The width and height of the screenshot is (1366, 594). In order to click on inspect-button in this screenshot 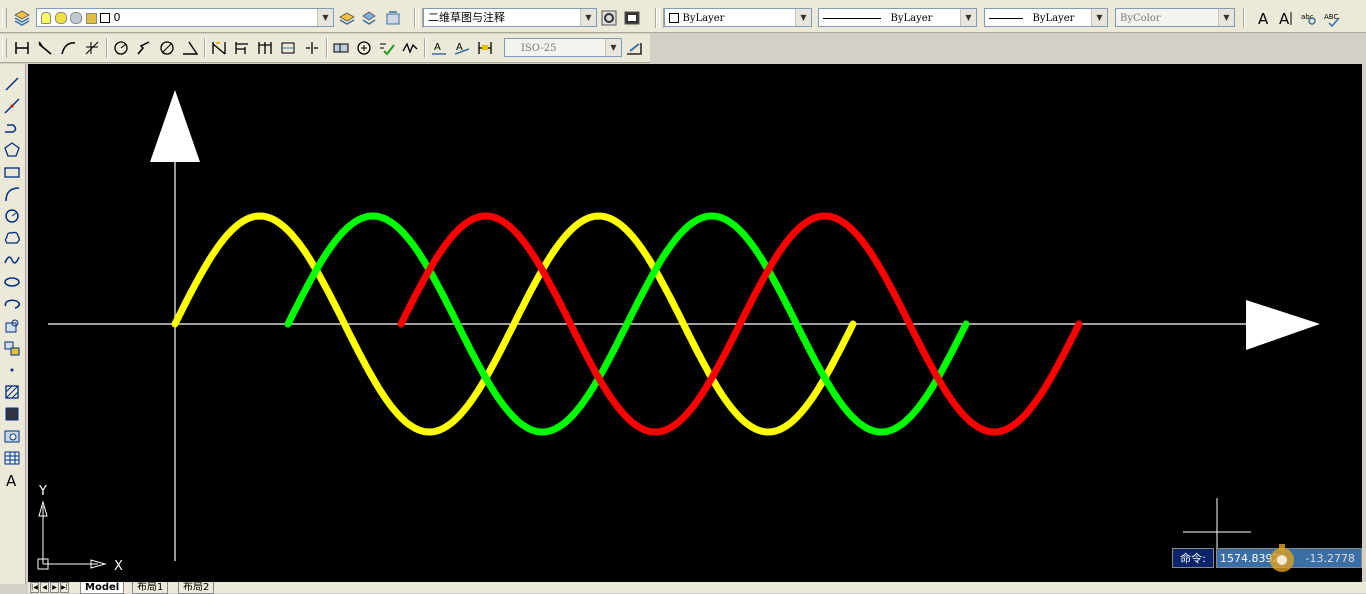, I will do `click(387, 48)`.